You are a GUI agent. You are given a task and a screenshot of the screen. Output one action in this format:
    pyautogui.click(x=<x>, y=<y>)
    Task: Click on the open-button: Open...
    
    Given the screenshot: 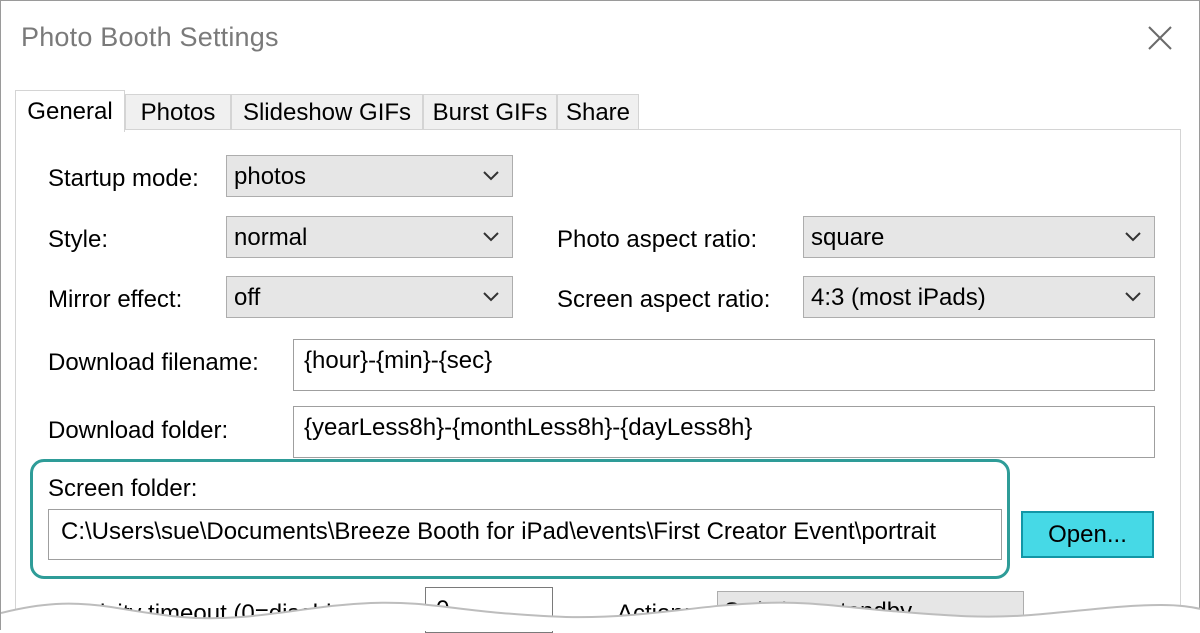 What is the action you would take?
    pyautogui.click(x=1087, y=534)
    